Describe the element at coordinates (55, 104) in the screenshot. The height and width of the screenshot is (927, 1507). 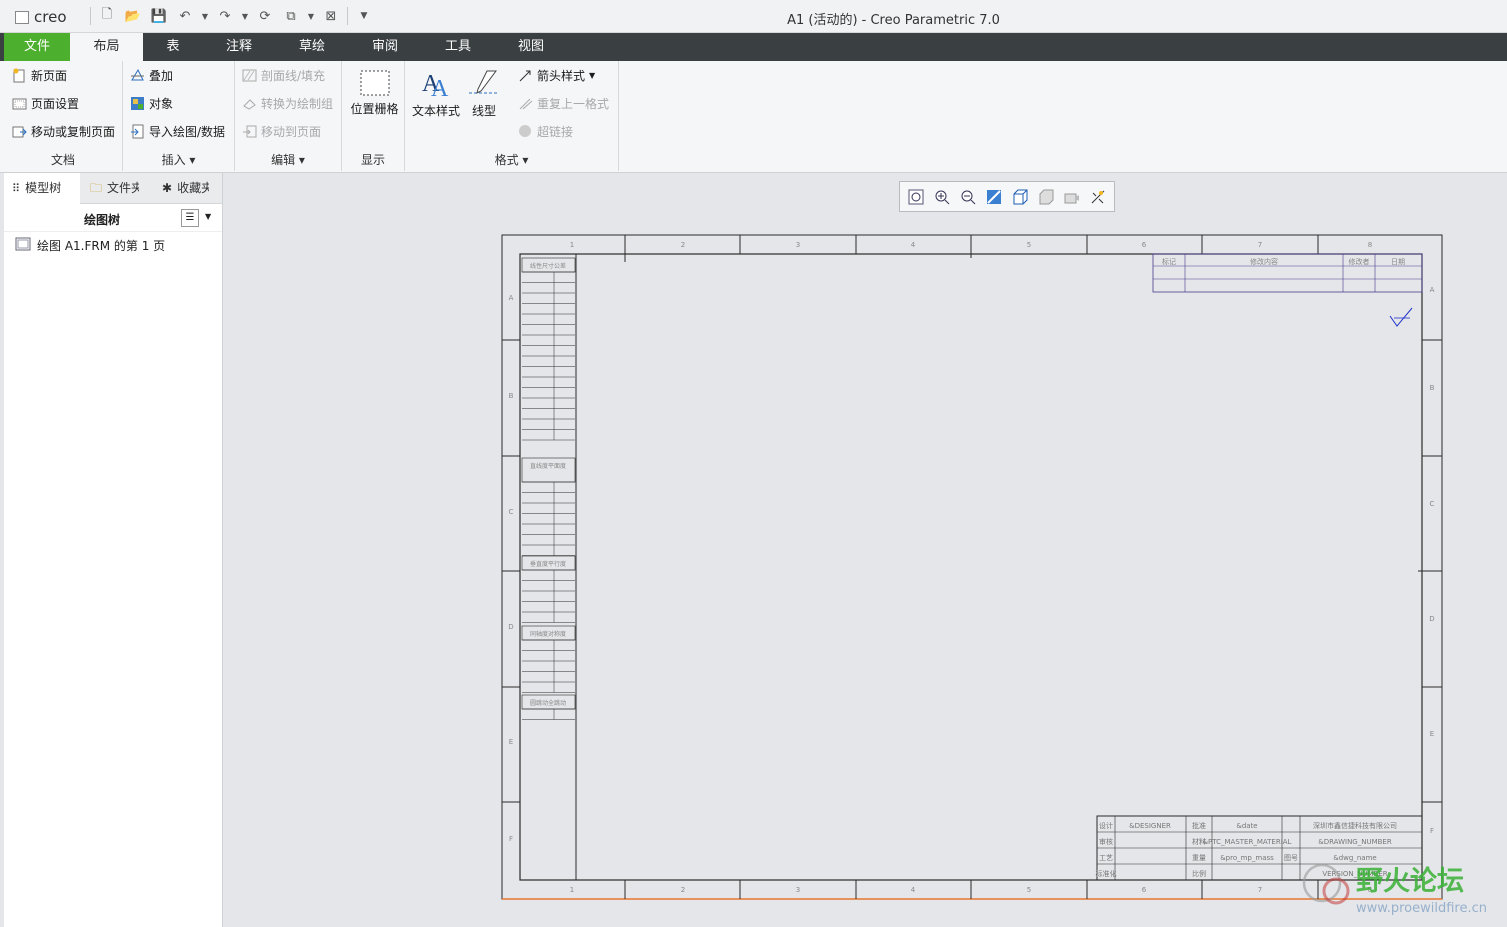
I see `page-setup-label: 页面设置` at that location.